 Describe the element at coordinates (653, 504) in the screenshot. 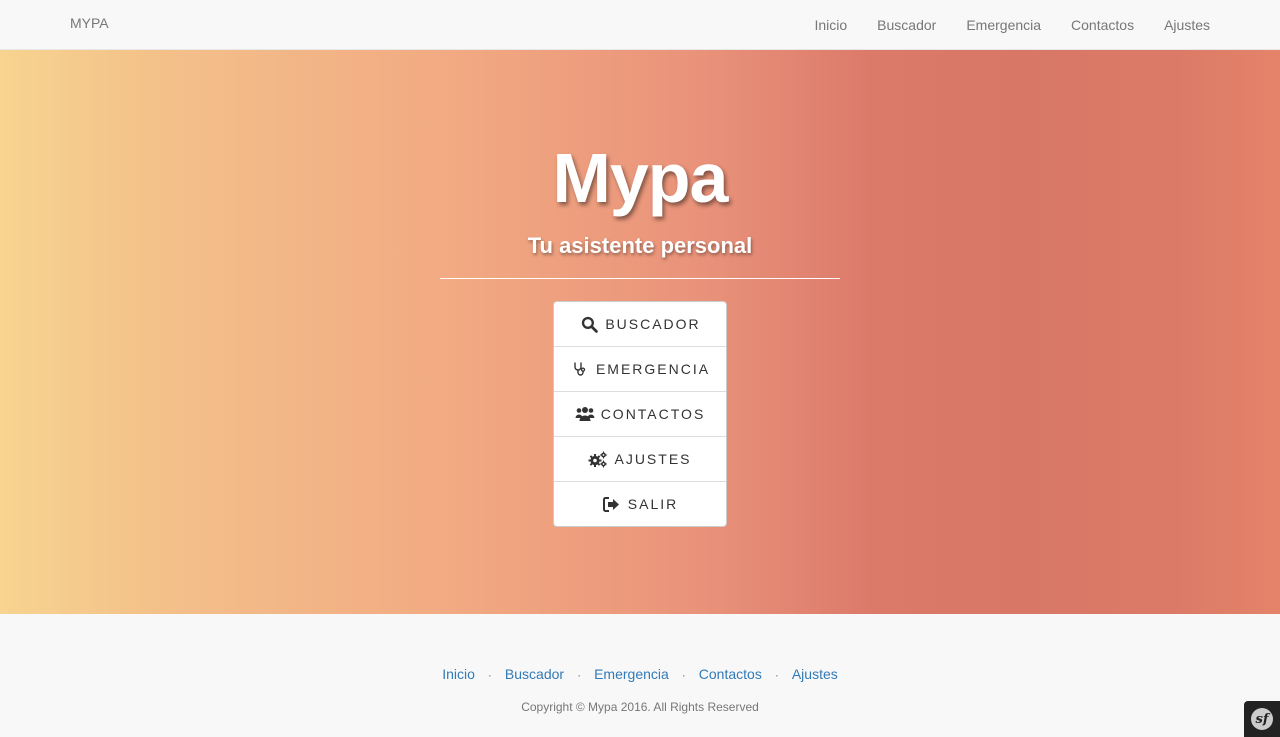

I see `menu-label-salir: SALIR` at that location.